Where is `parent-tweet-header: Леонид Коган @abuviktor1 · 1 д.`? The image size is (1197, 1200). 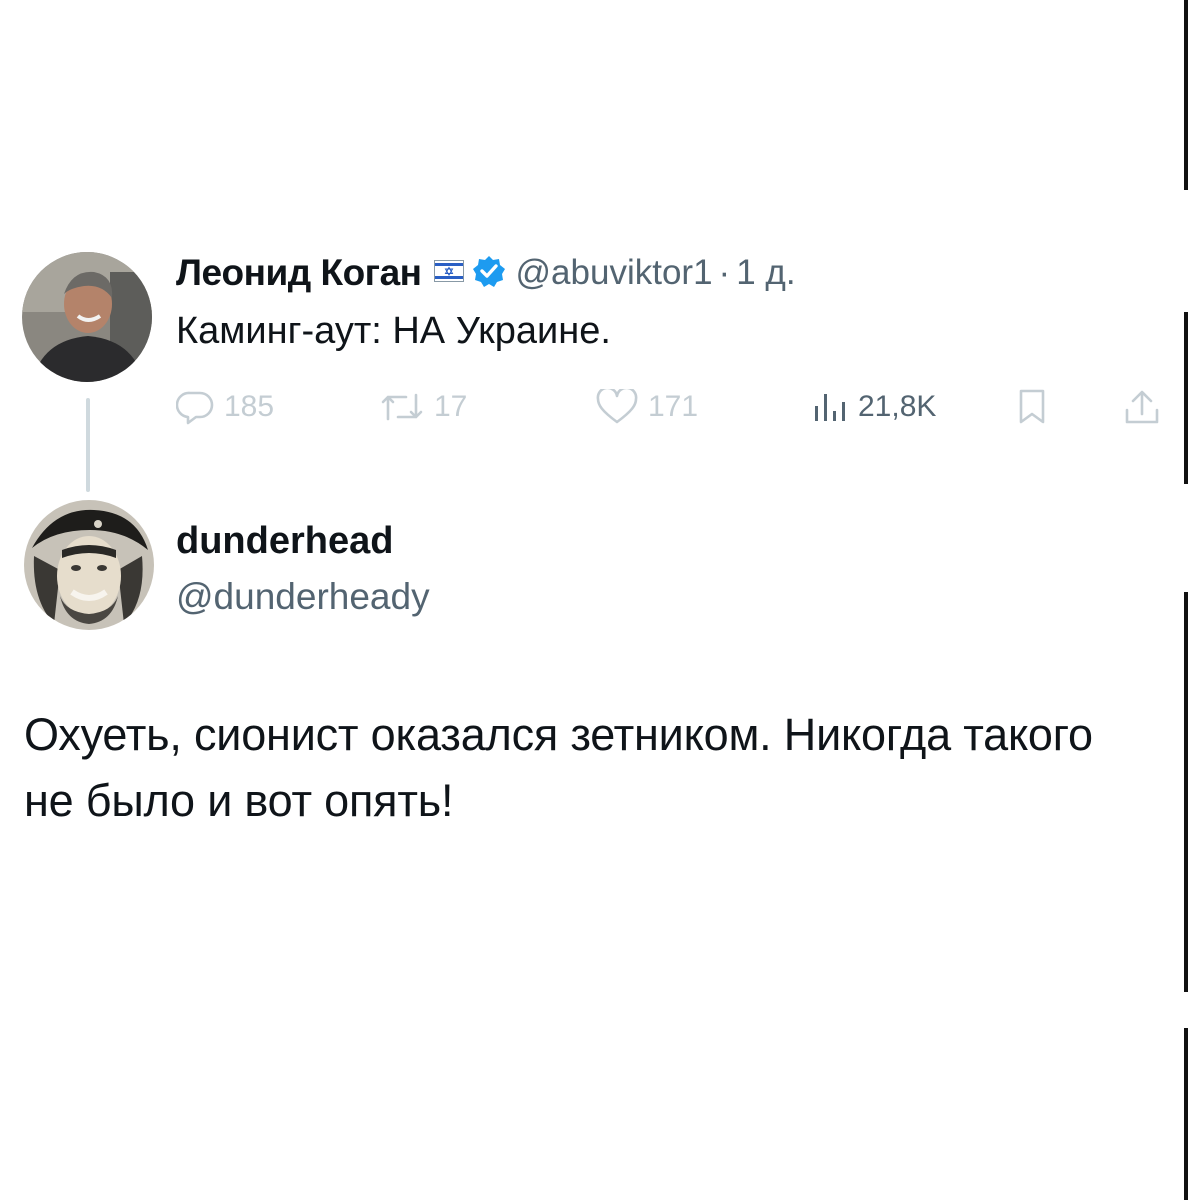
parent-tweet-header: Леонид Коган @abuviktor1 · 1 д. is located at coordinates (486, 273).